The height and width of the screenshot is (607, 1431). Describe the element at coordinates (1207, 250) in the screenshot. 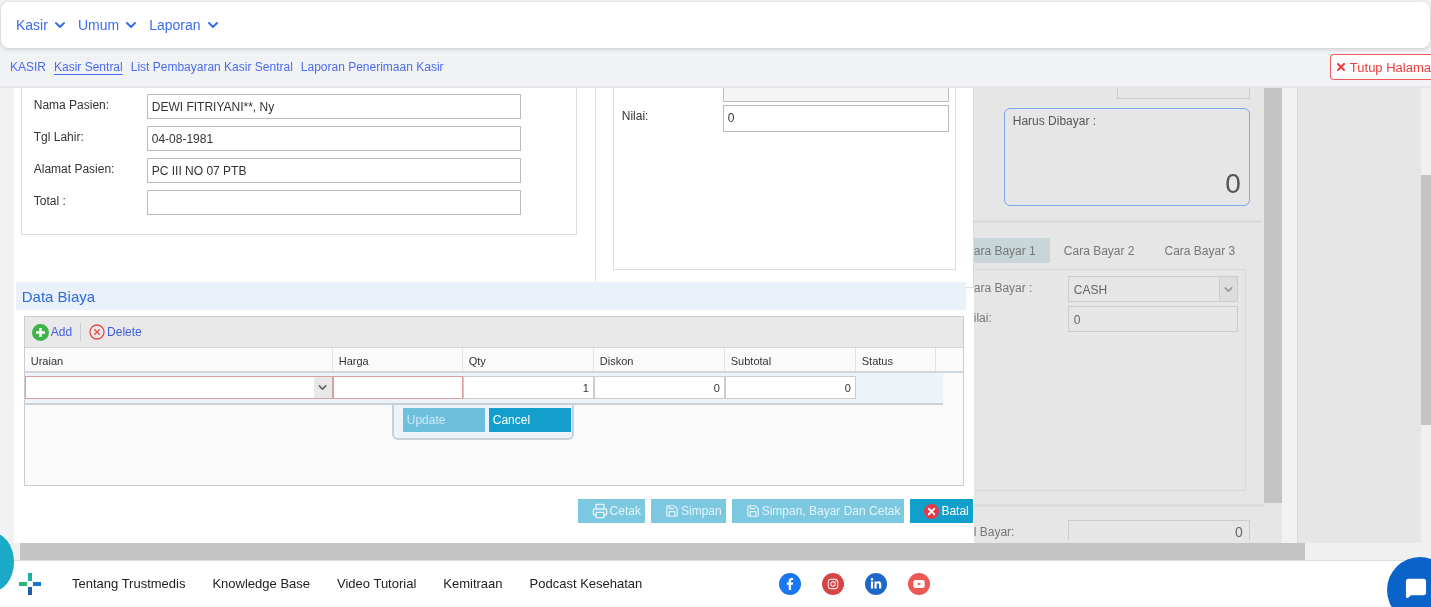

I see `payment-method-tab: Cara Bayar 3` at that location.